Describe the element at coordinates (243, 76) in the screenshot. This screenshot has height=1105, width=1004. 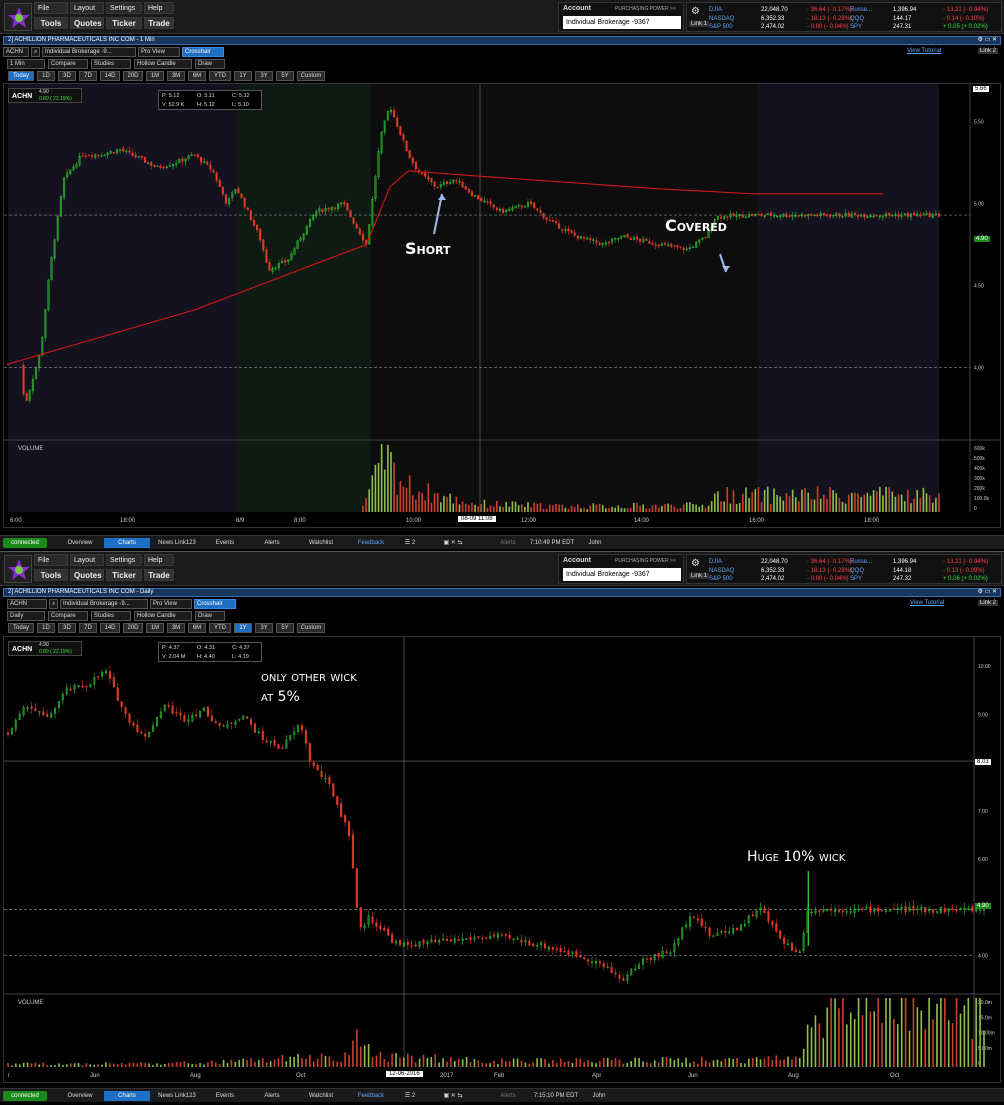
I see `range-1y: 1Y` at that location.